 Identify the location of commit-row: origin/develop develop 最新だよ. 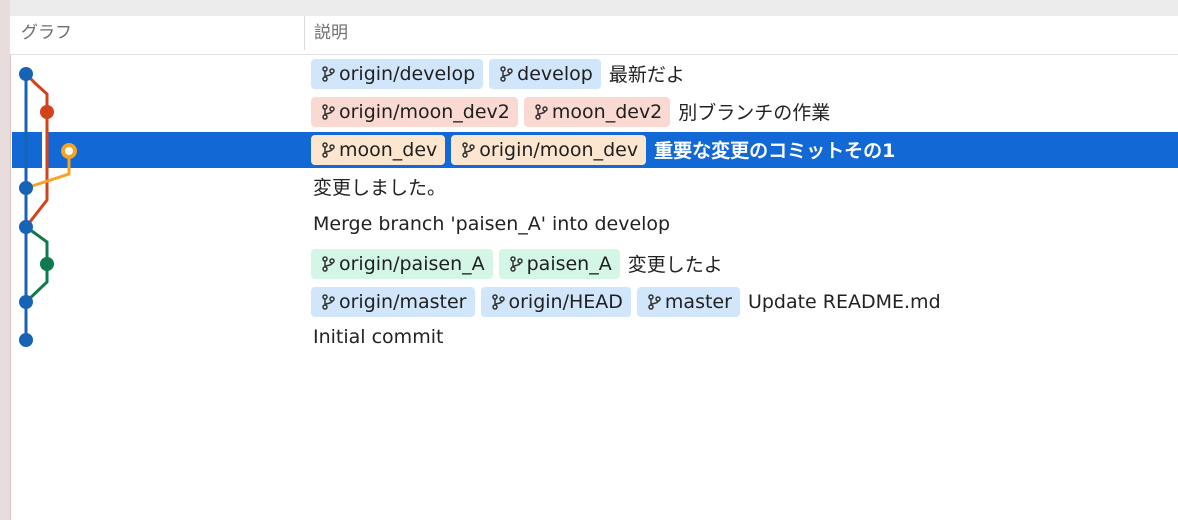
(498, 73).